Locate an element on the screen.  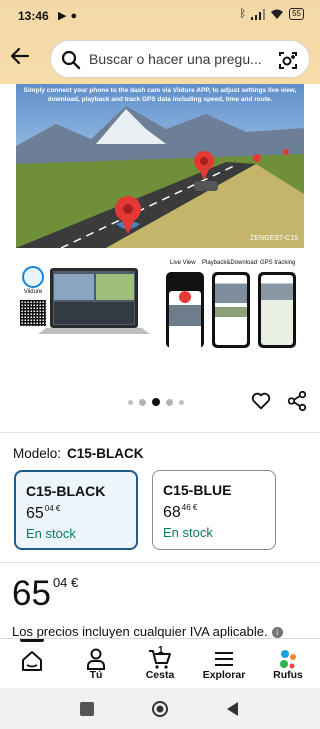
nav-label: Cesta is located at coordinates (160, 675).